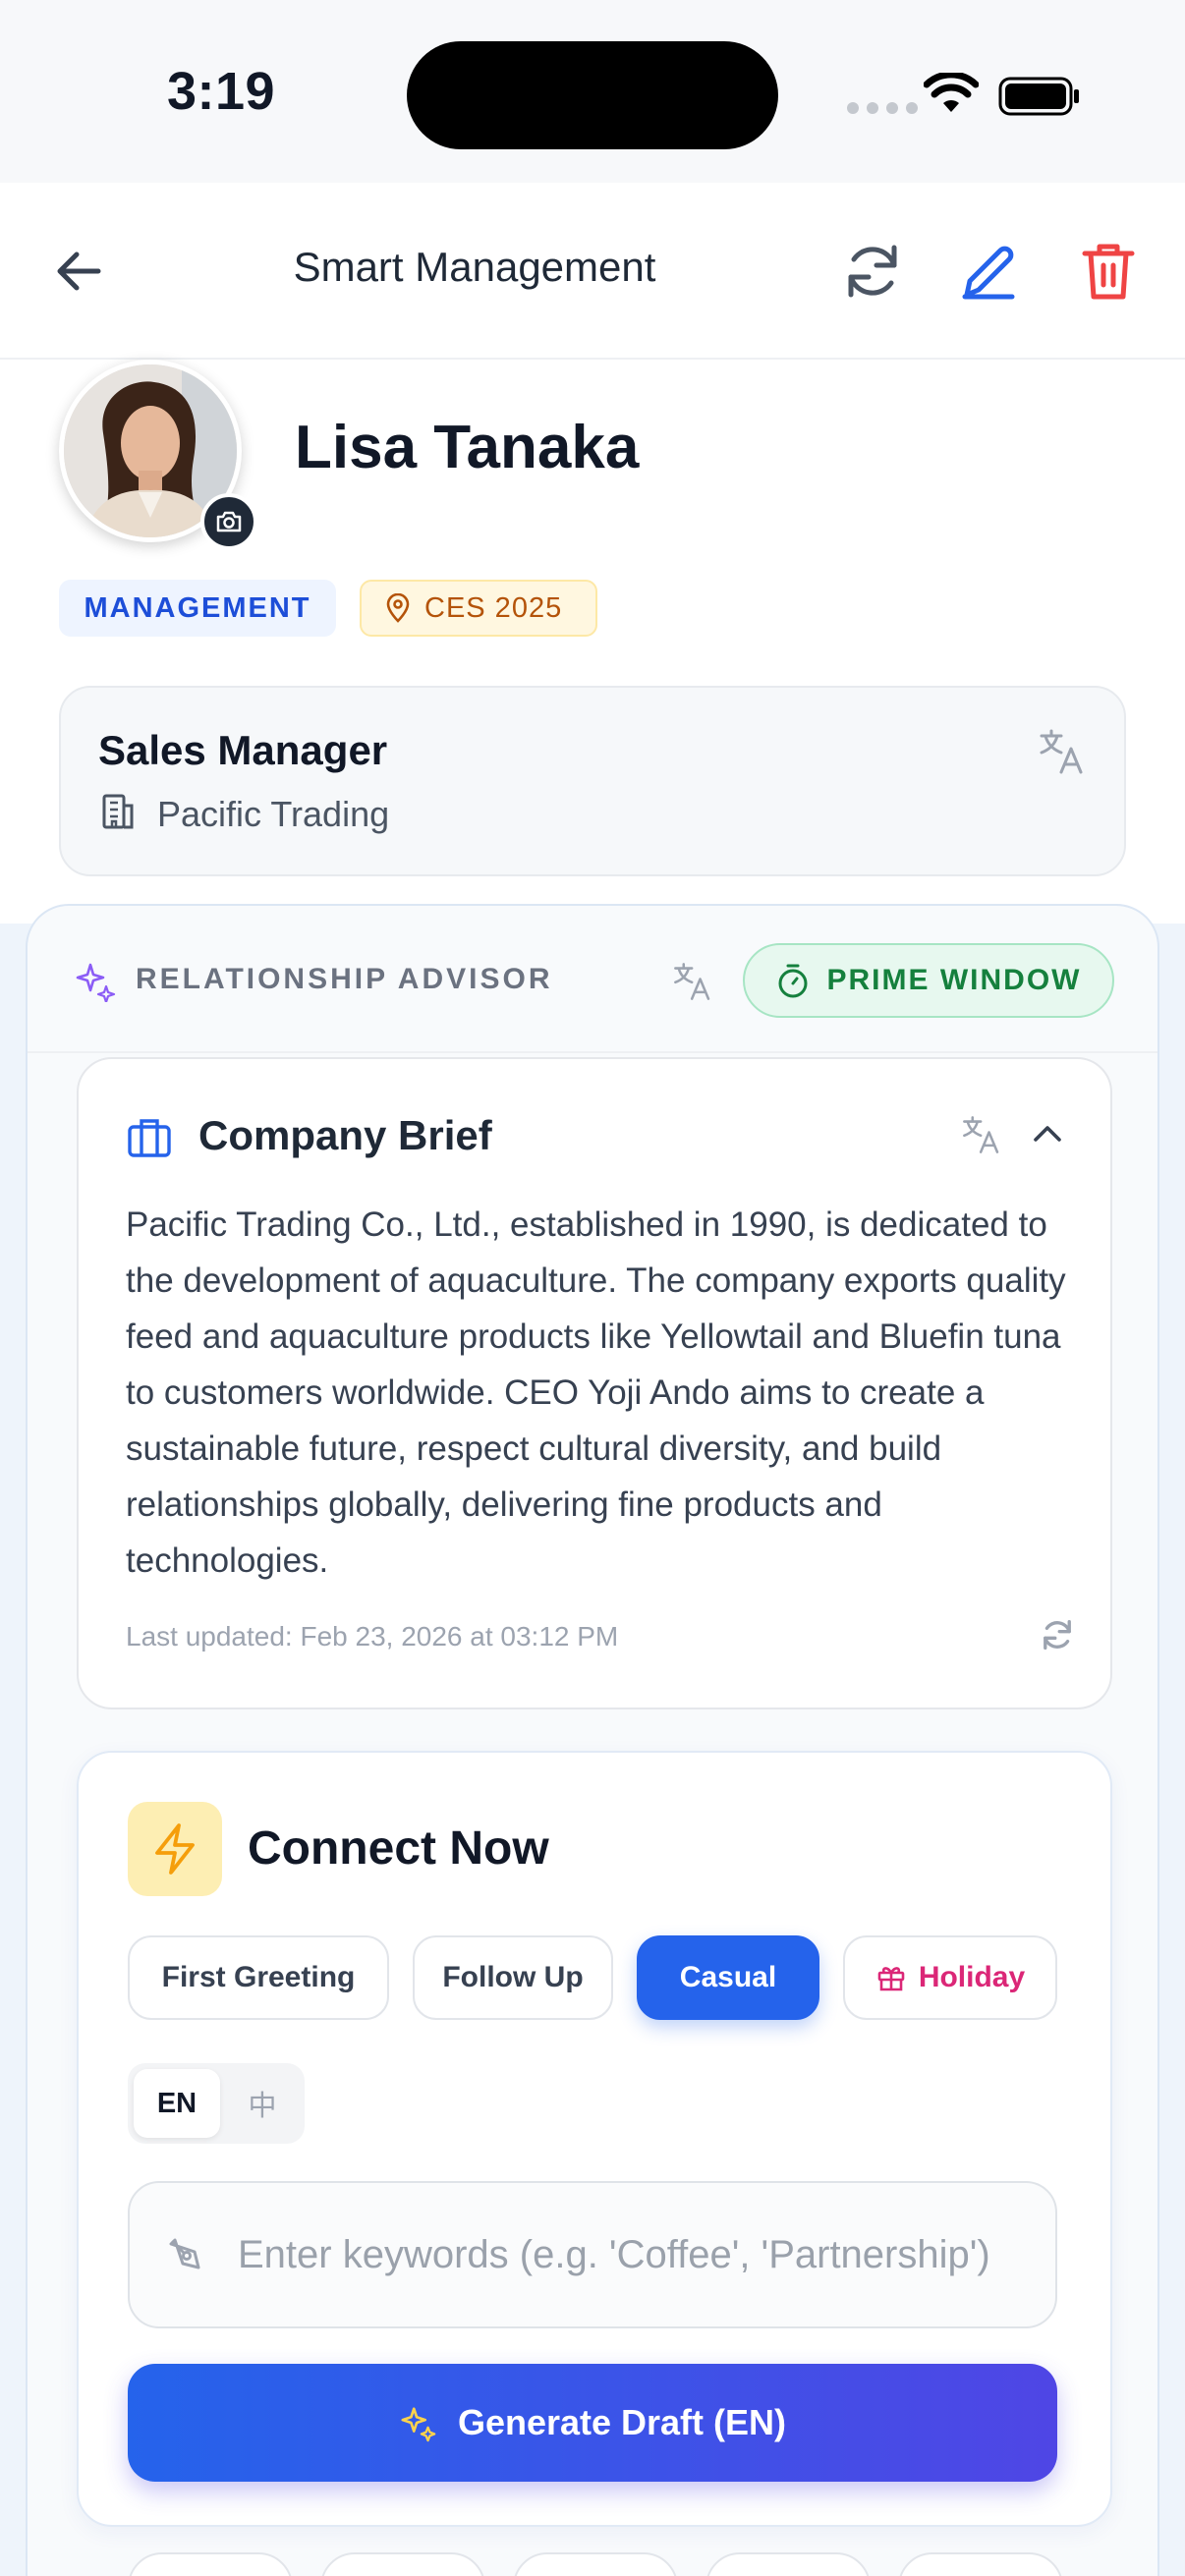  I want to click on status-time: 3:19, so click(222, 91).